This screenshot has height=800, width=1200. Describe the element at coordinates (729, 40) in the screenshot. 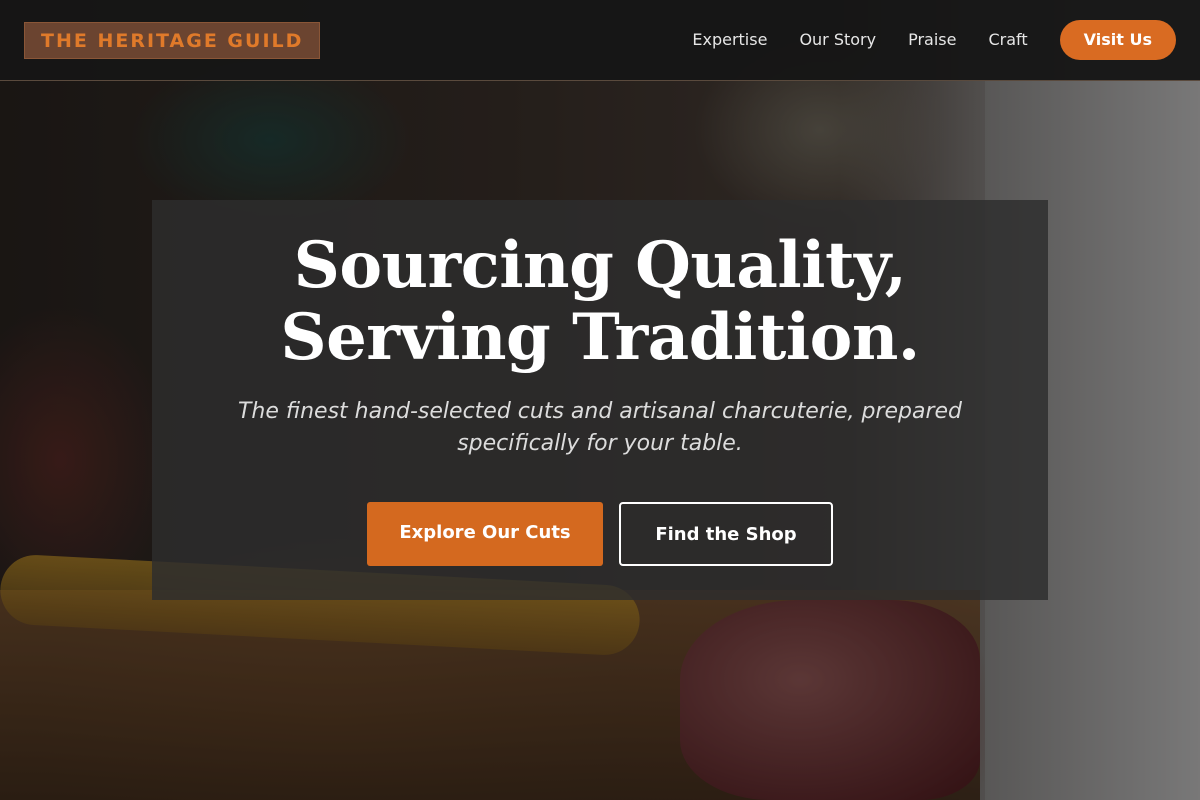

I see `nav-link-expertise: Expertise` at that location.